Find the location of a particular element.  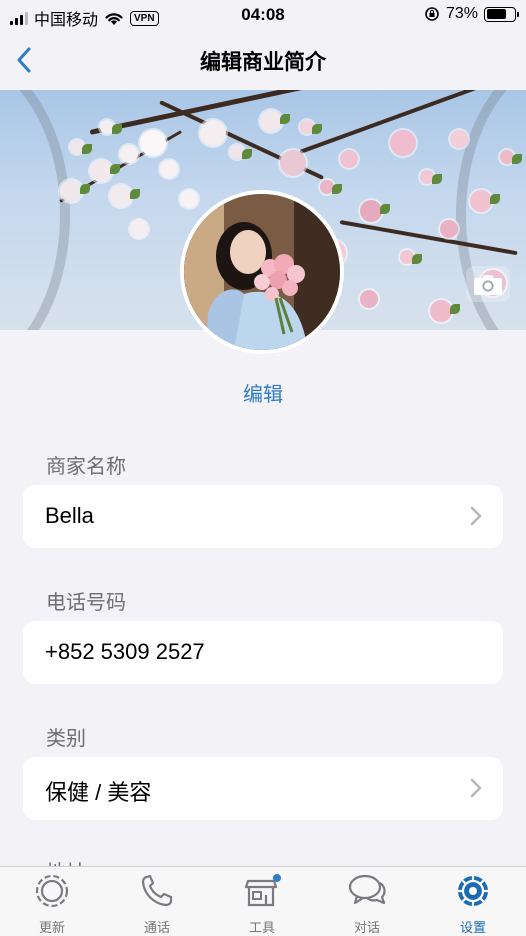

tab-updates: 更新 is located at coordinates (52, 904).